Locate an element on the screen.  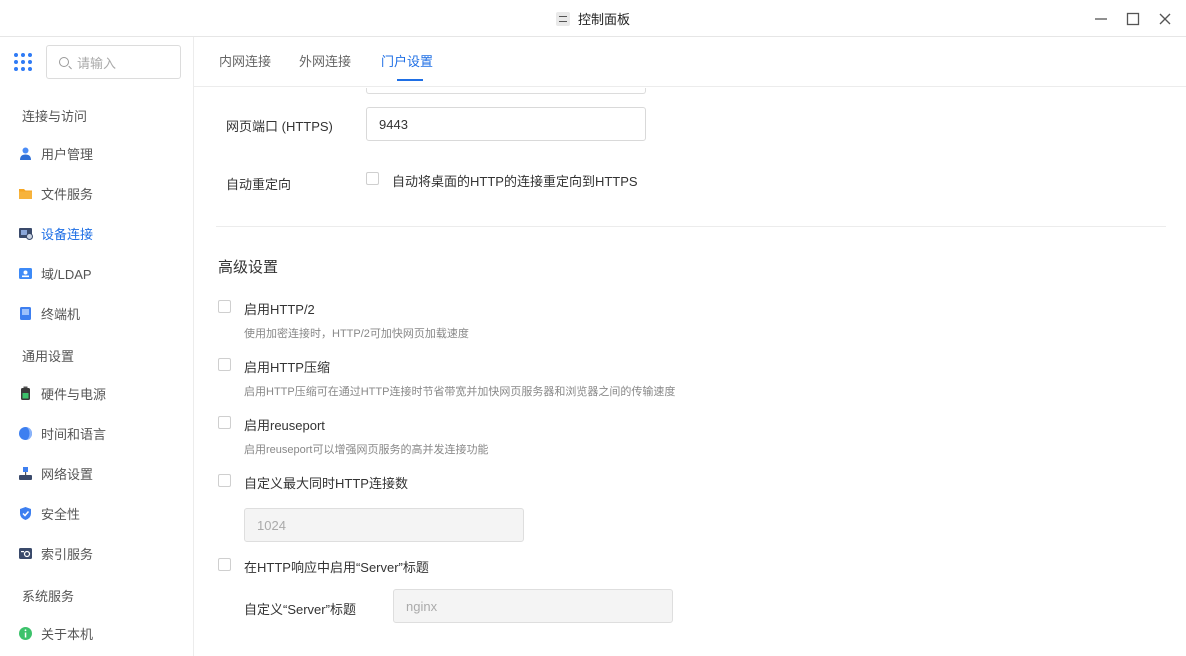
sidebar-item-label: 网络设置 is located at coordinates (67, 474).